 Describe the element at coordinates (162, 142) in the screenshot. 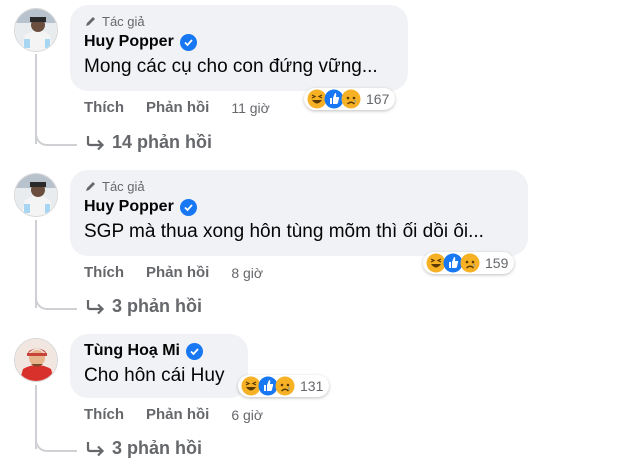

I see `replies-count-label: 14 phản hồi` at that location.